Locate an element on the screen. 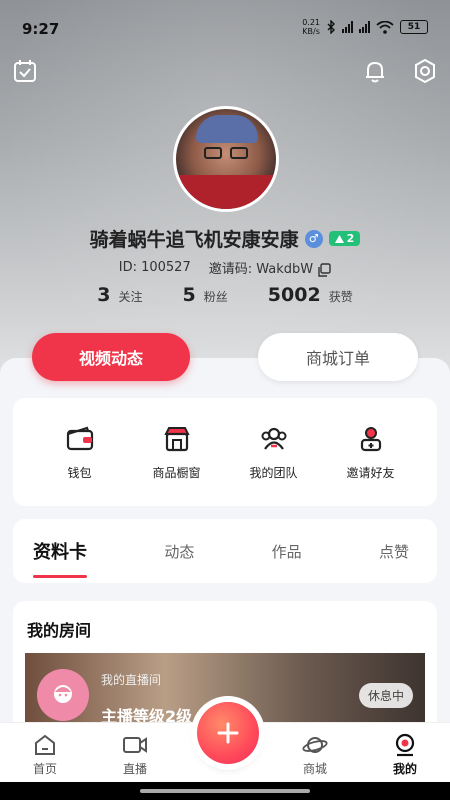  status-bar: 9:27 0.21 KB/s 51 is located at coordinates (225, 25).